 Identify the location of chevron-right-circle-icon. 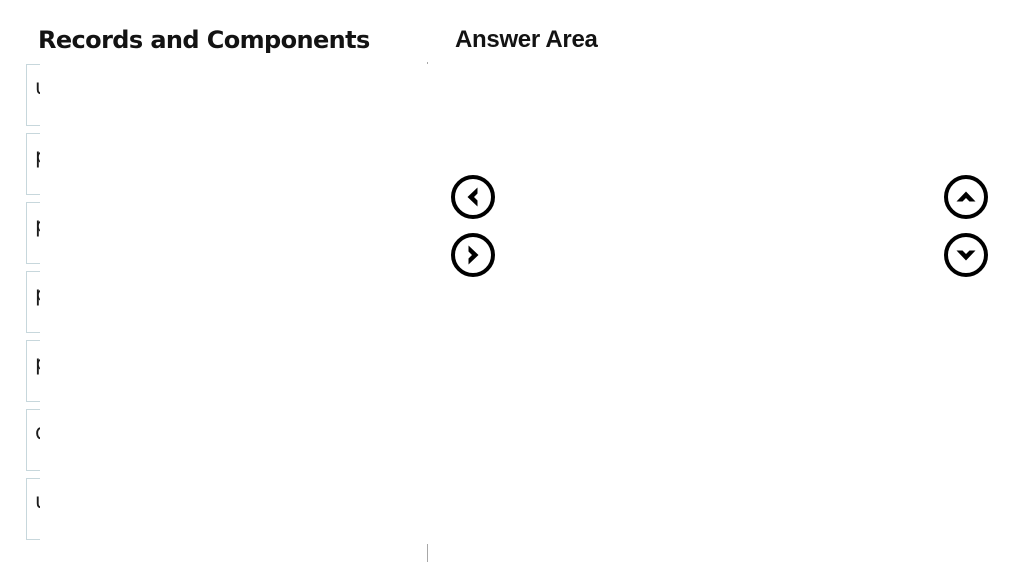
(473, 255).